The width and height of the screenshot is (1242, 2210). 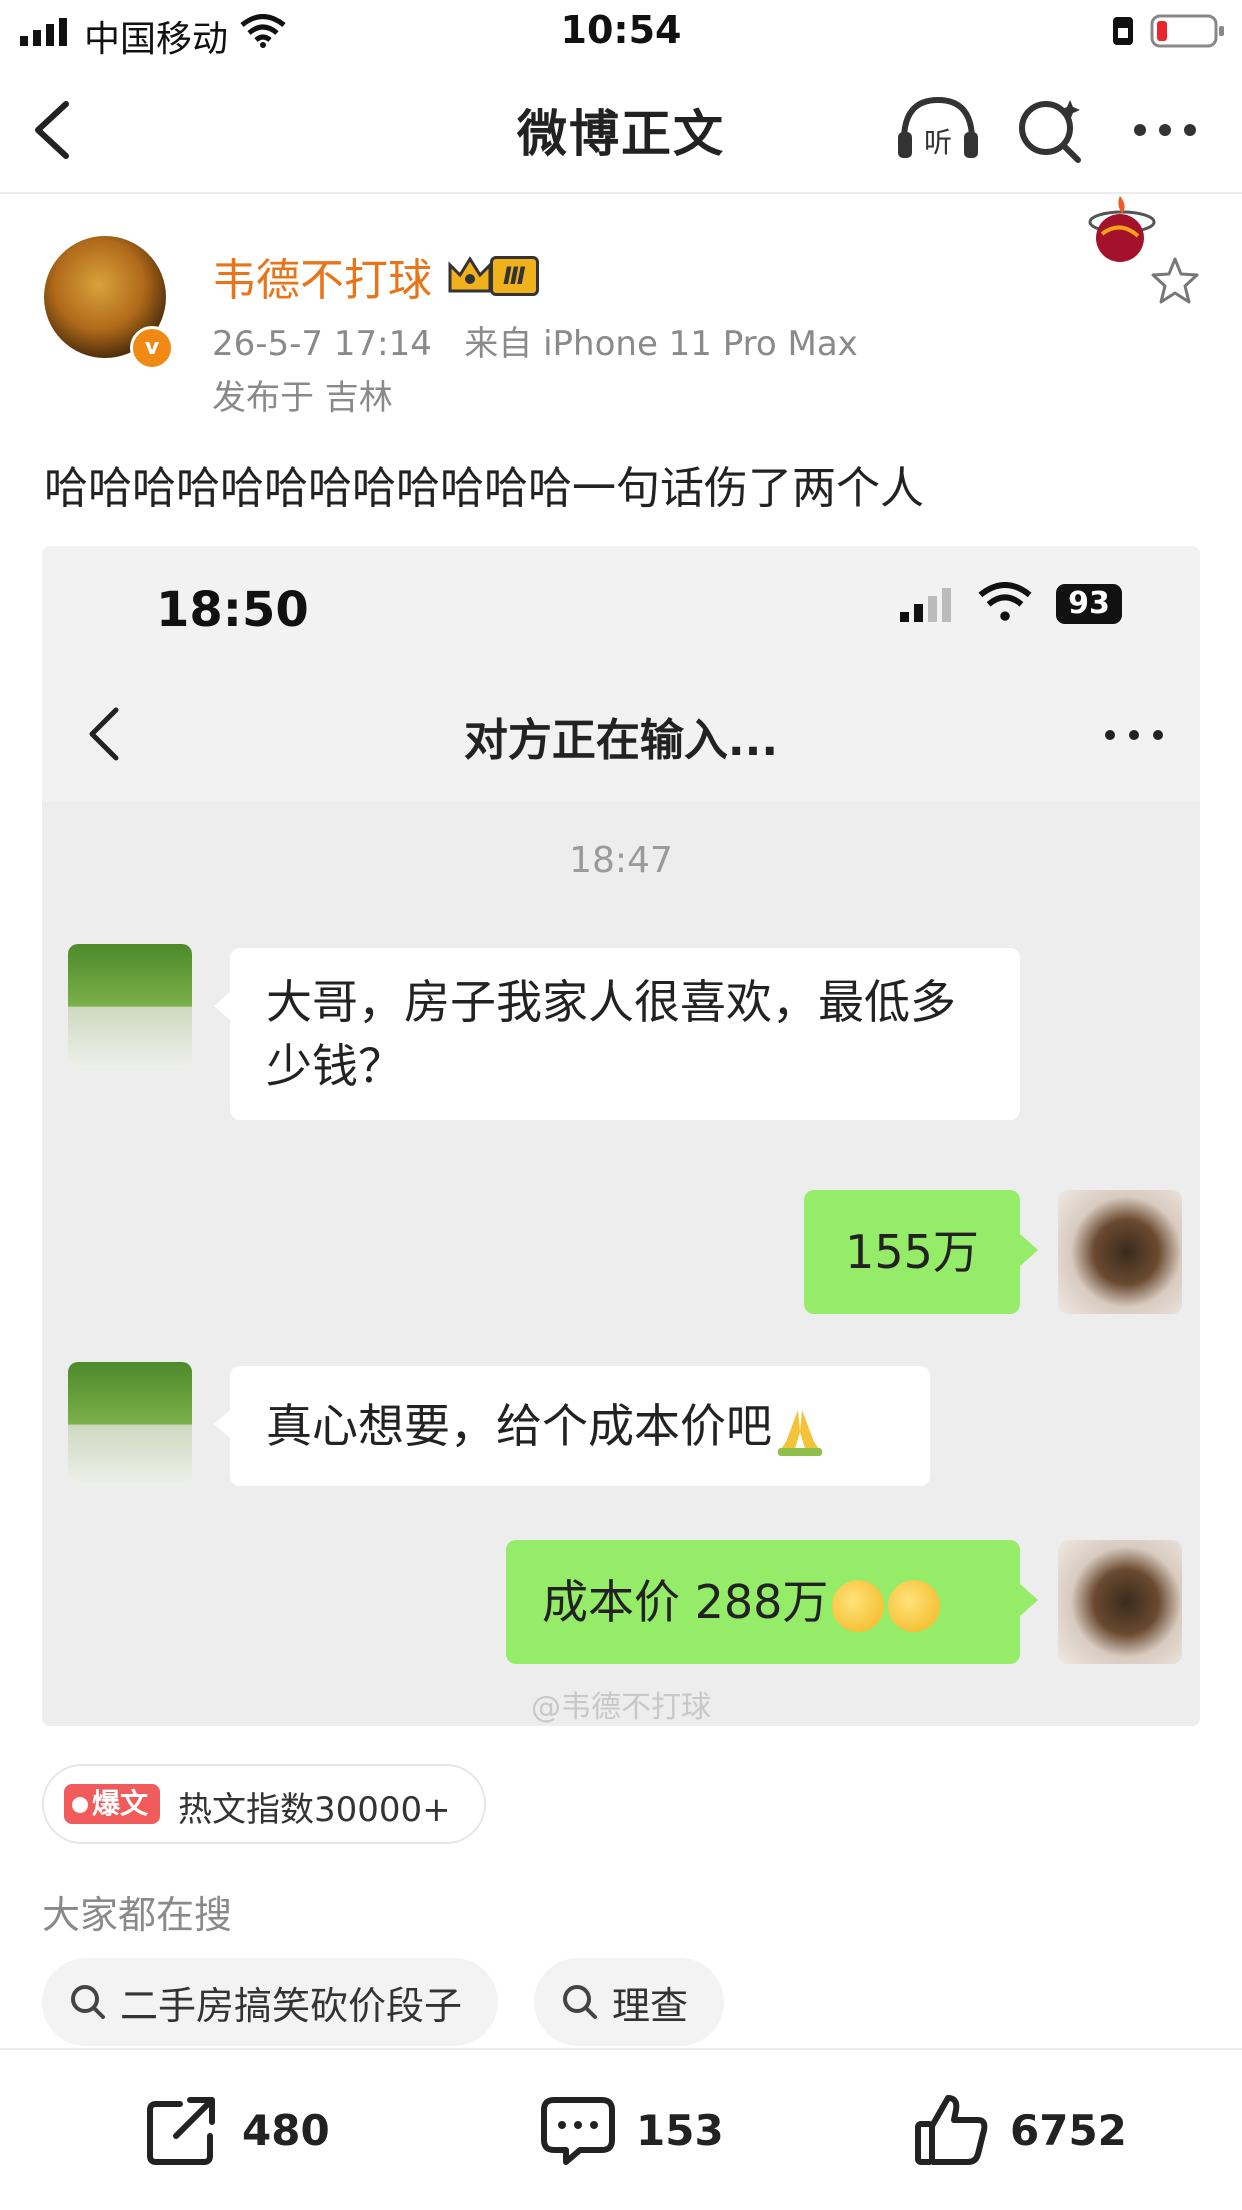 What do you see at coordinates (912, 1252) in the screenshot?
I see `message-bubble: 155万` at bounding box center [912, 1252].